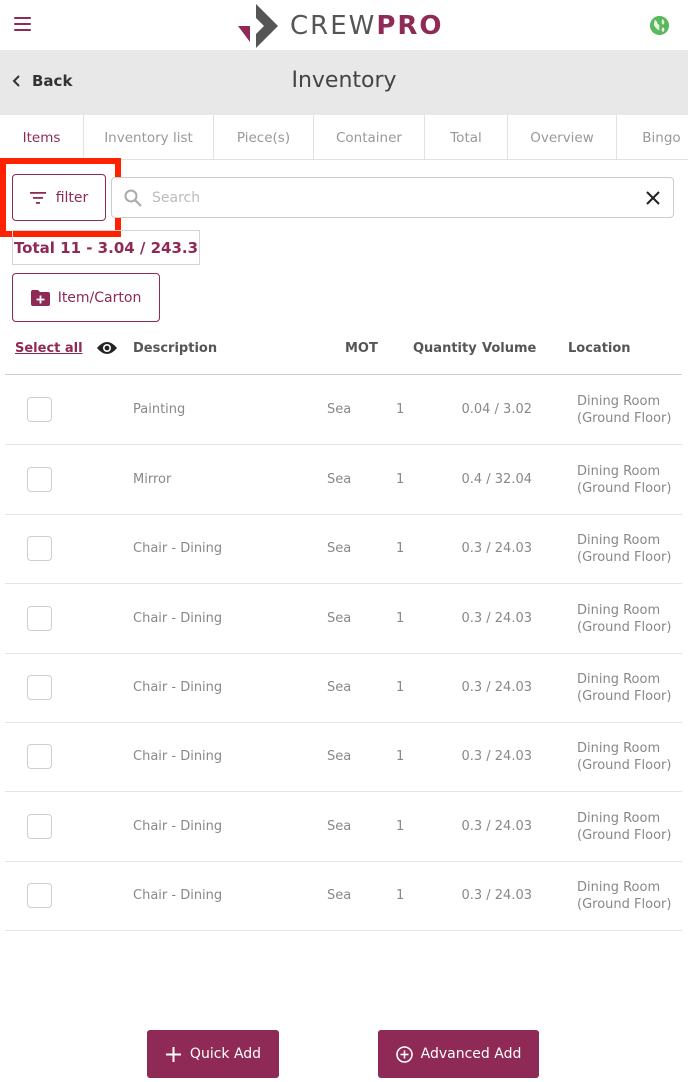 This screenshot has height=1082, width=688. What do you see at coordinates (410, 26) in the screenshot?
I see `logo-text-pro: PRO` at bounding box center [410, 26].